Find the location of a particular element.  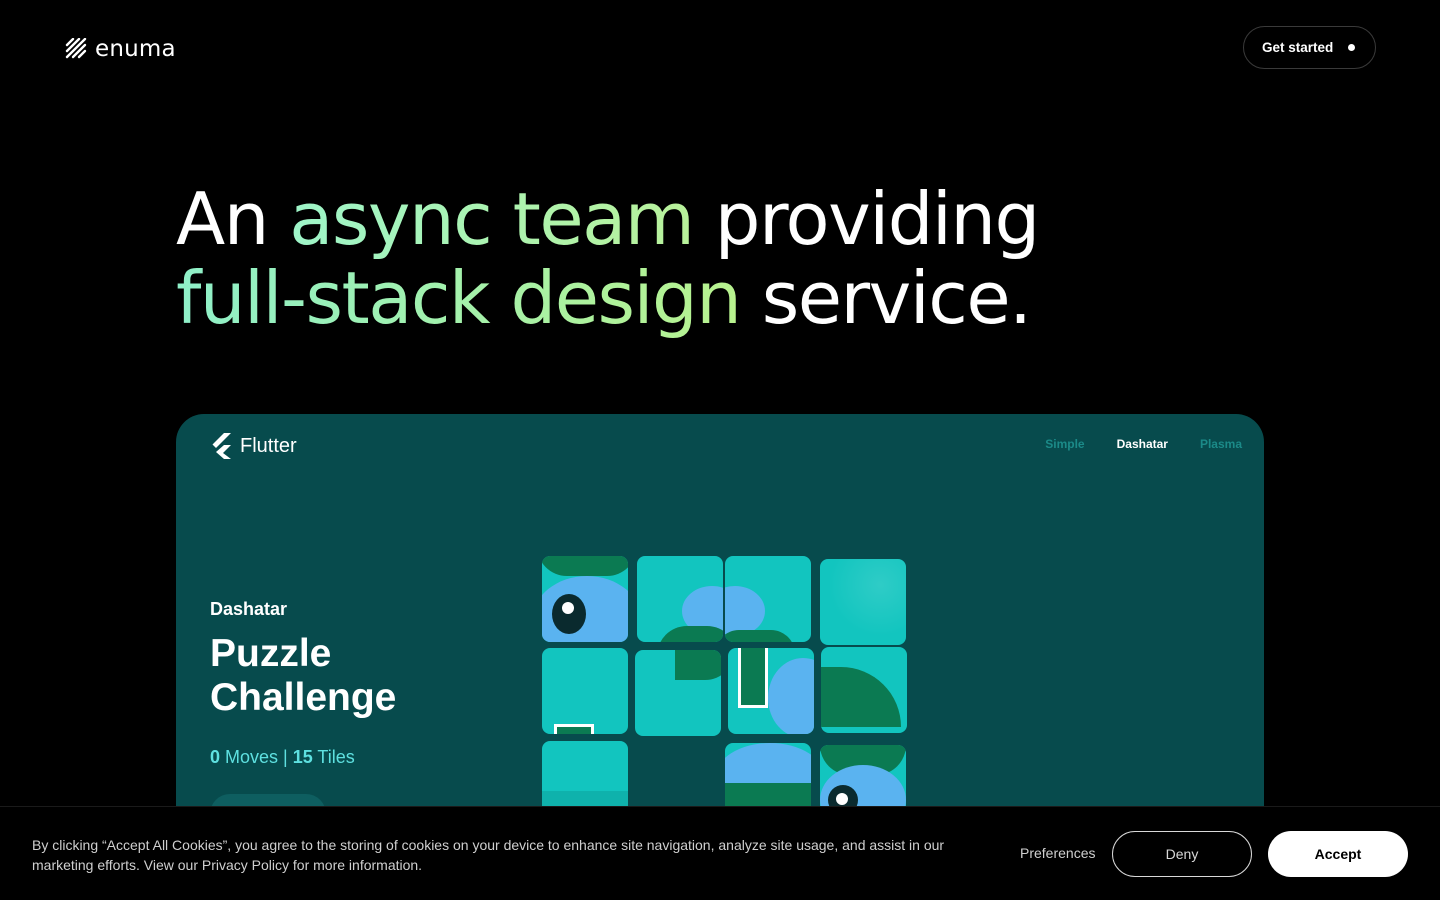

tab-plasma: Plasma is located at coordinates (1221, 444).